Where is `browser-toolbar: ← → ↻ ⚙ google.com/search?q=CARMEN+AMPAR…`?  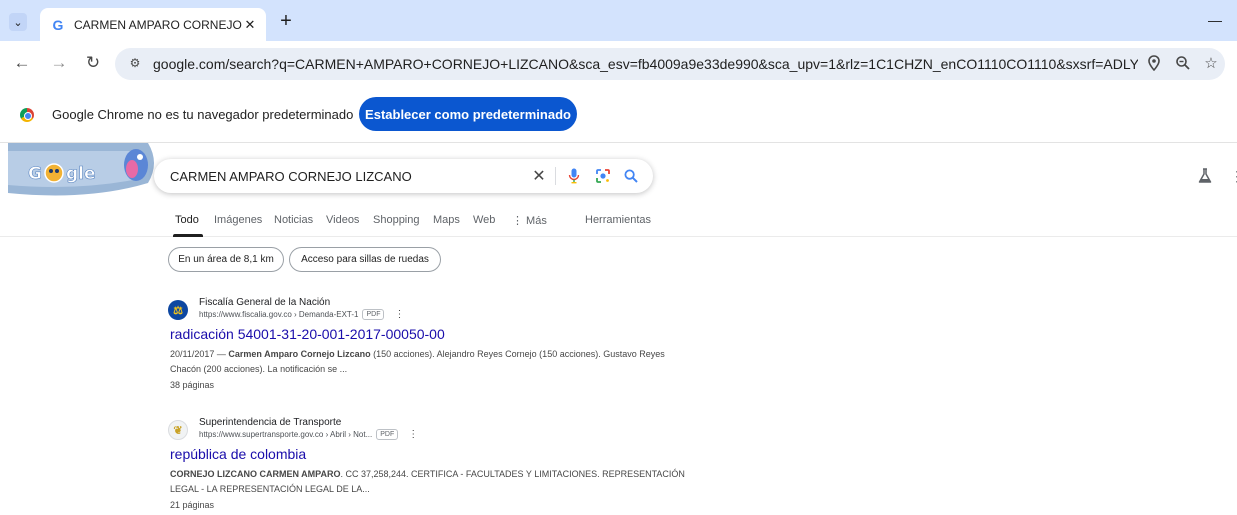
browser-toolbar: ← → ↻ ⚙ google.com/search?q=CARMEN+AMPAR… is located at coordinates (618, 63).